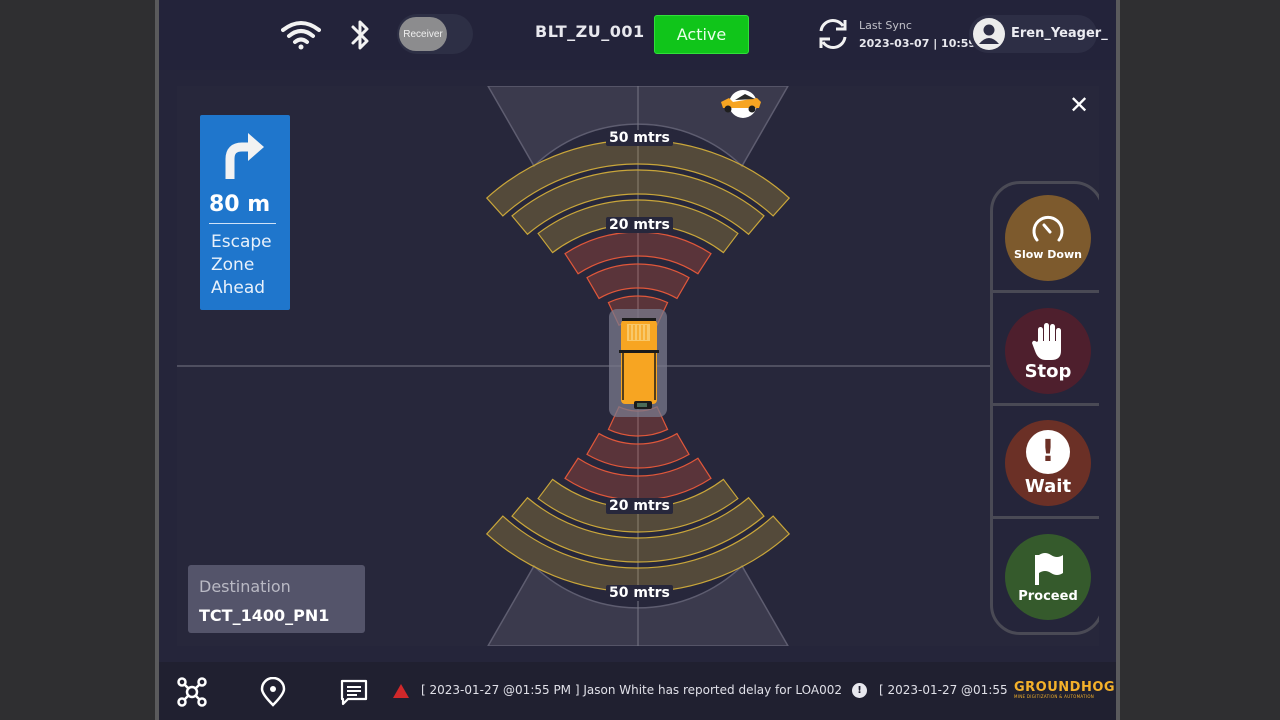 The height and width of the screenshot is (720, 1280). I want to click on logo-text: GROUNDHOG, so click(1065, 687).